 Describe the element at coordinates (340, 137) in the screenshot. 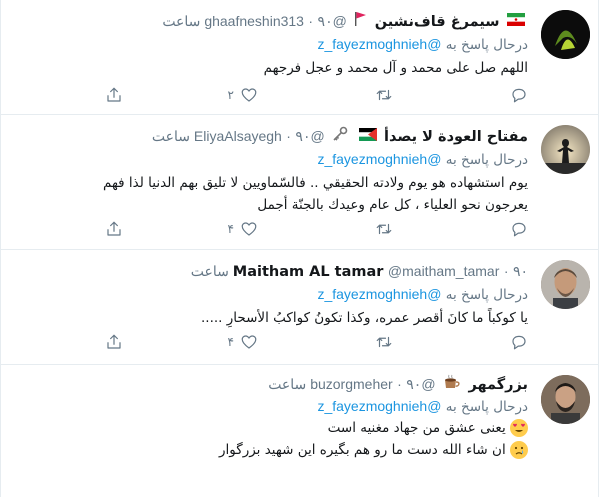

I see `key-icon` at that location.